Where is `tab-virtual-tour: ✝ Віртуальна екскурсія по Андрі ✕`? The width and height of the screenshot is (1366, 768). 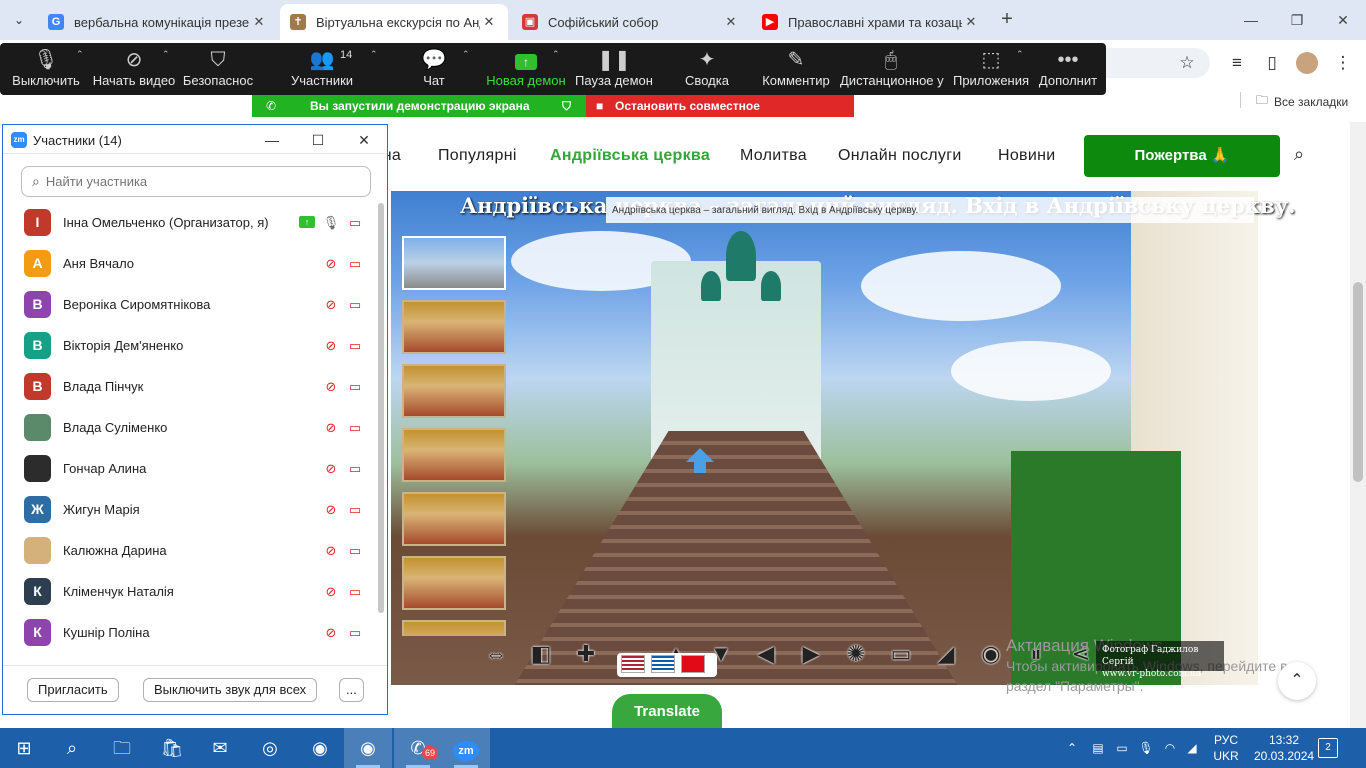
tab-virtual-tour: ✝ Віртуальна екскурсія по Андрі ✕ is located at coordinates (394, 22).